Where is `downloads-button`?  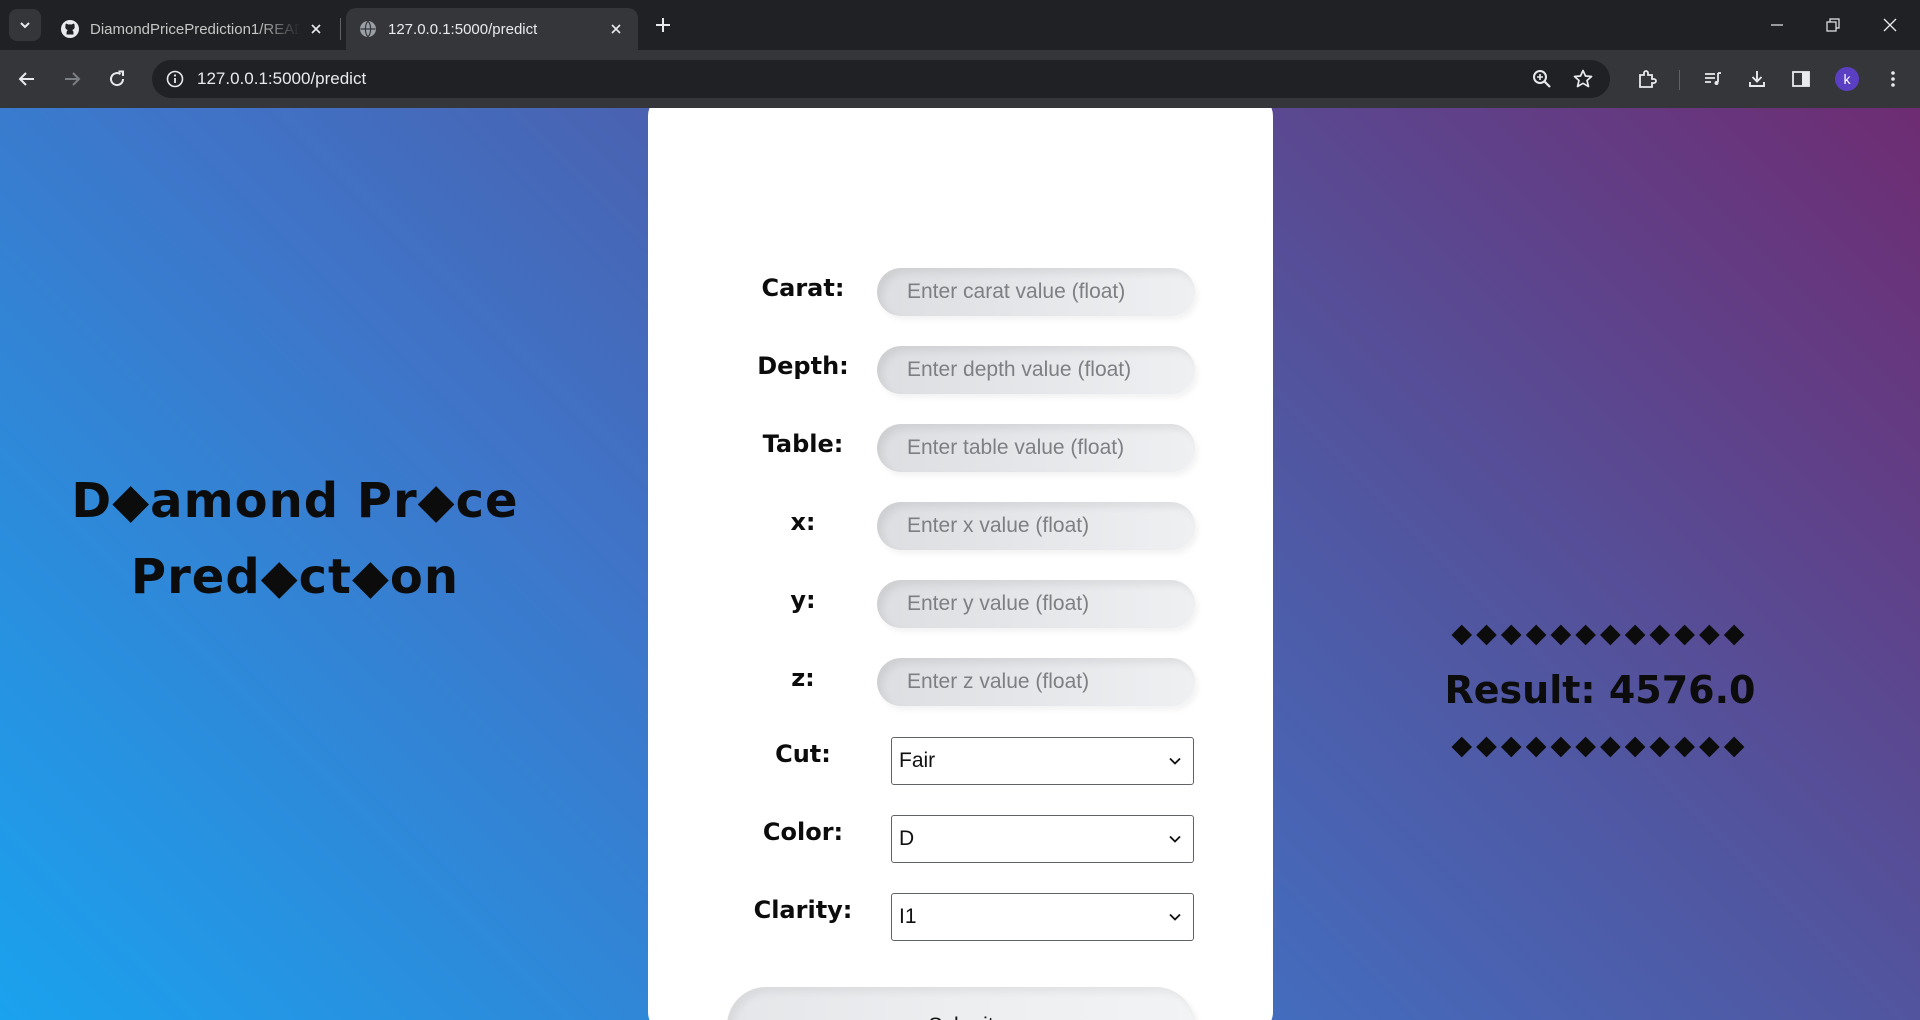
downloads-button is located at coordinates (1757, 79).